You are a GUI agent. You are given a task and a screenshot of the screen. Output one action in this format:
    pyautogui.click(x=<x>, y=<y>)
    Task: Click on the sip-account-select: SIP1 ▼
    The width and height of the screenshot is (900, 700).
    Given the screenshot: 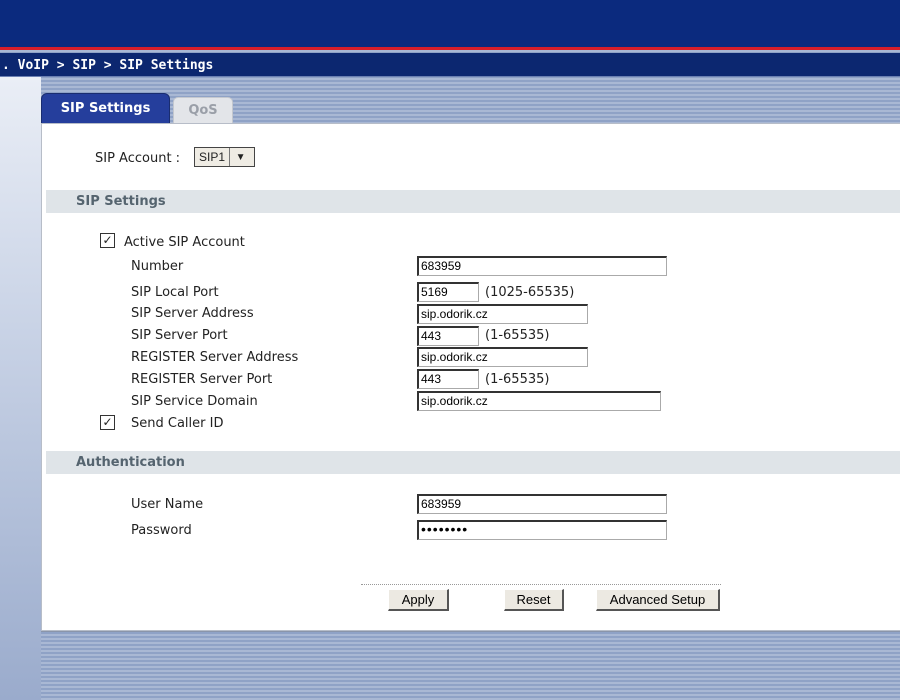 What is the action you would take?
    pyautogui.click(x=224, y=157)
    